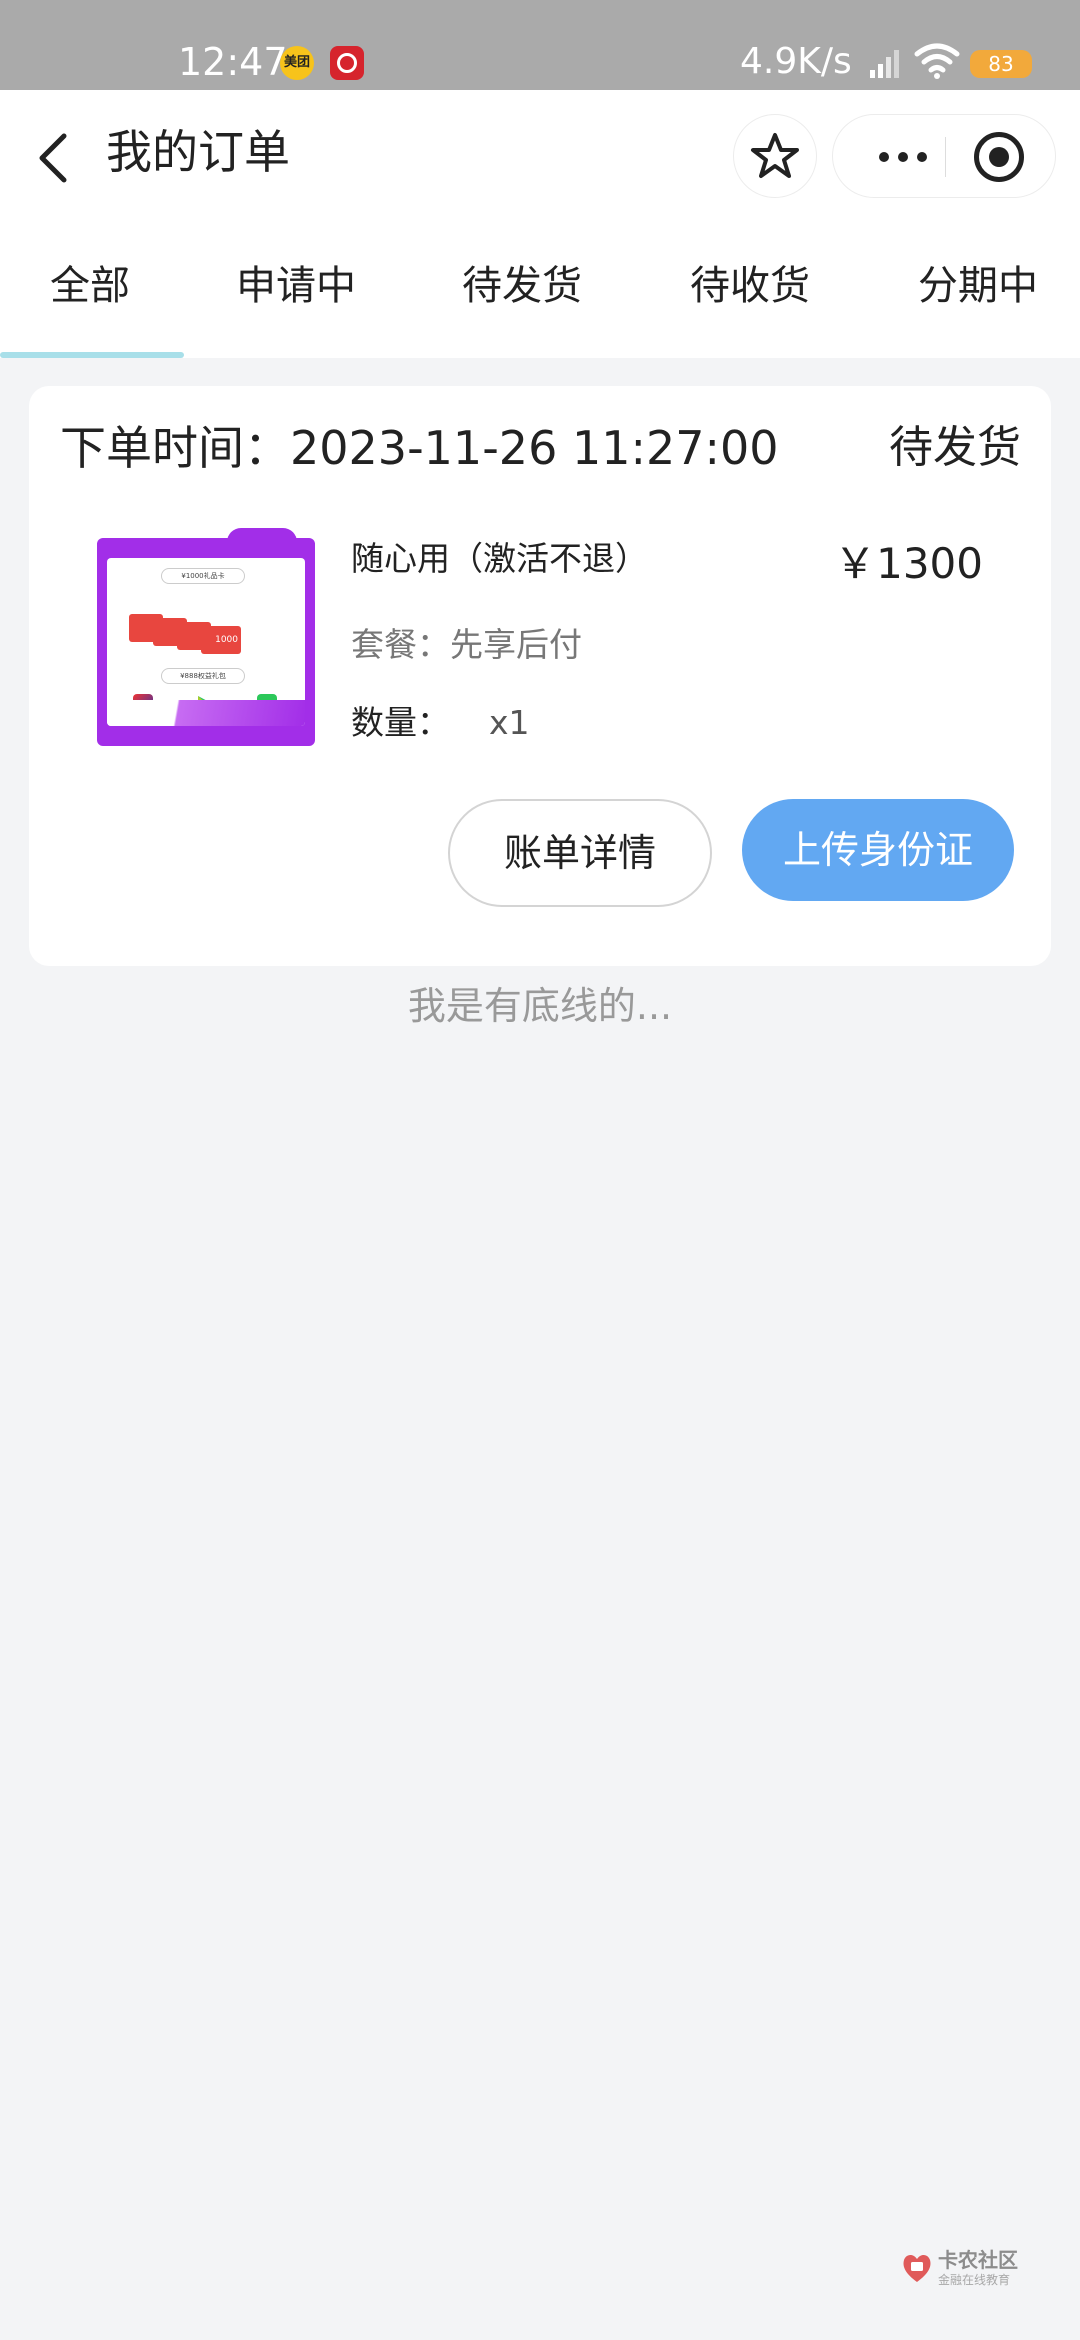  What do you see at coordinates (92, 355) in the screenshot?
I see `active-tab-indicator` at bounding box center [92, 355].